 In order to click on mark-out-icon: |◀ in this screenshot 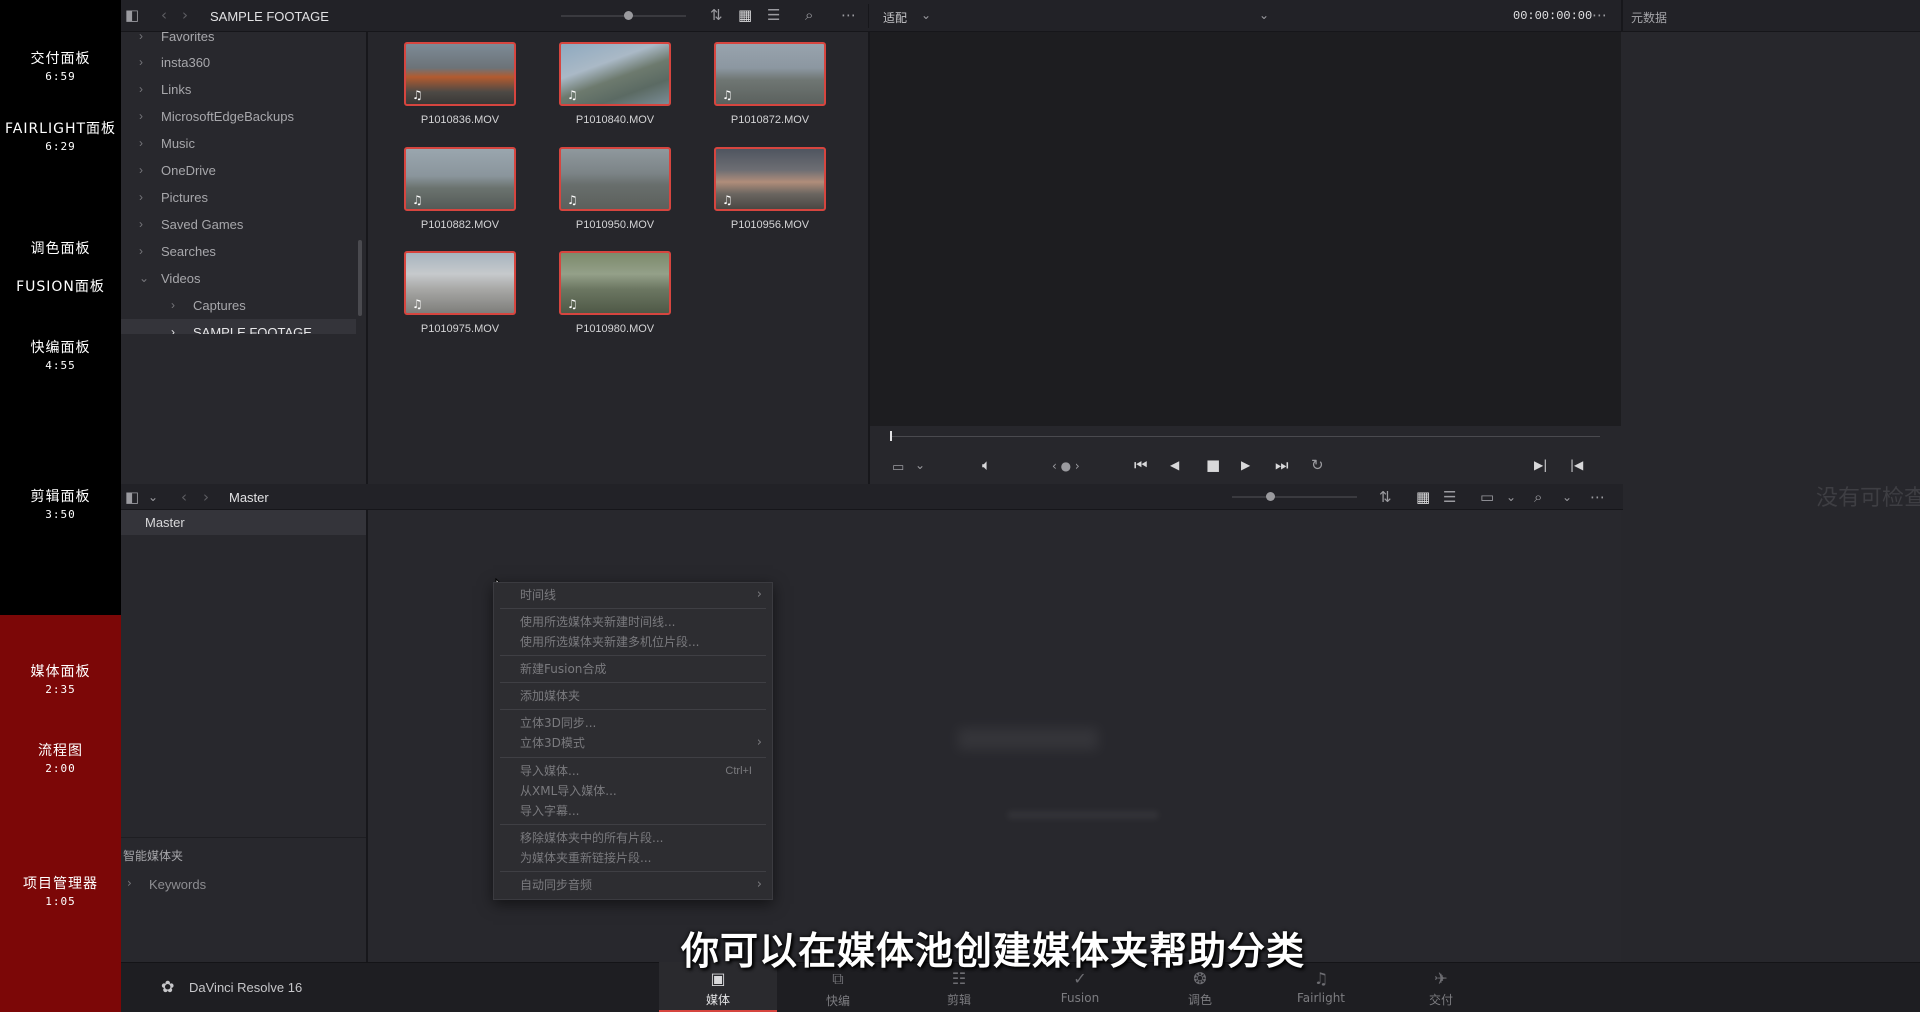, I will do `click(1576, 465)`.